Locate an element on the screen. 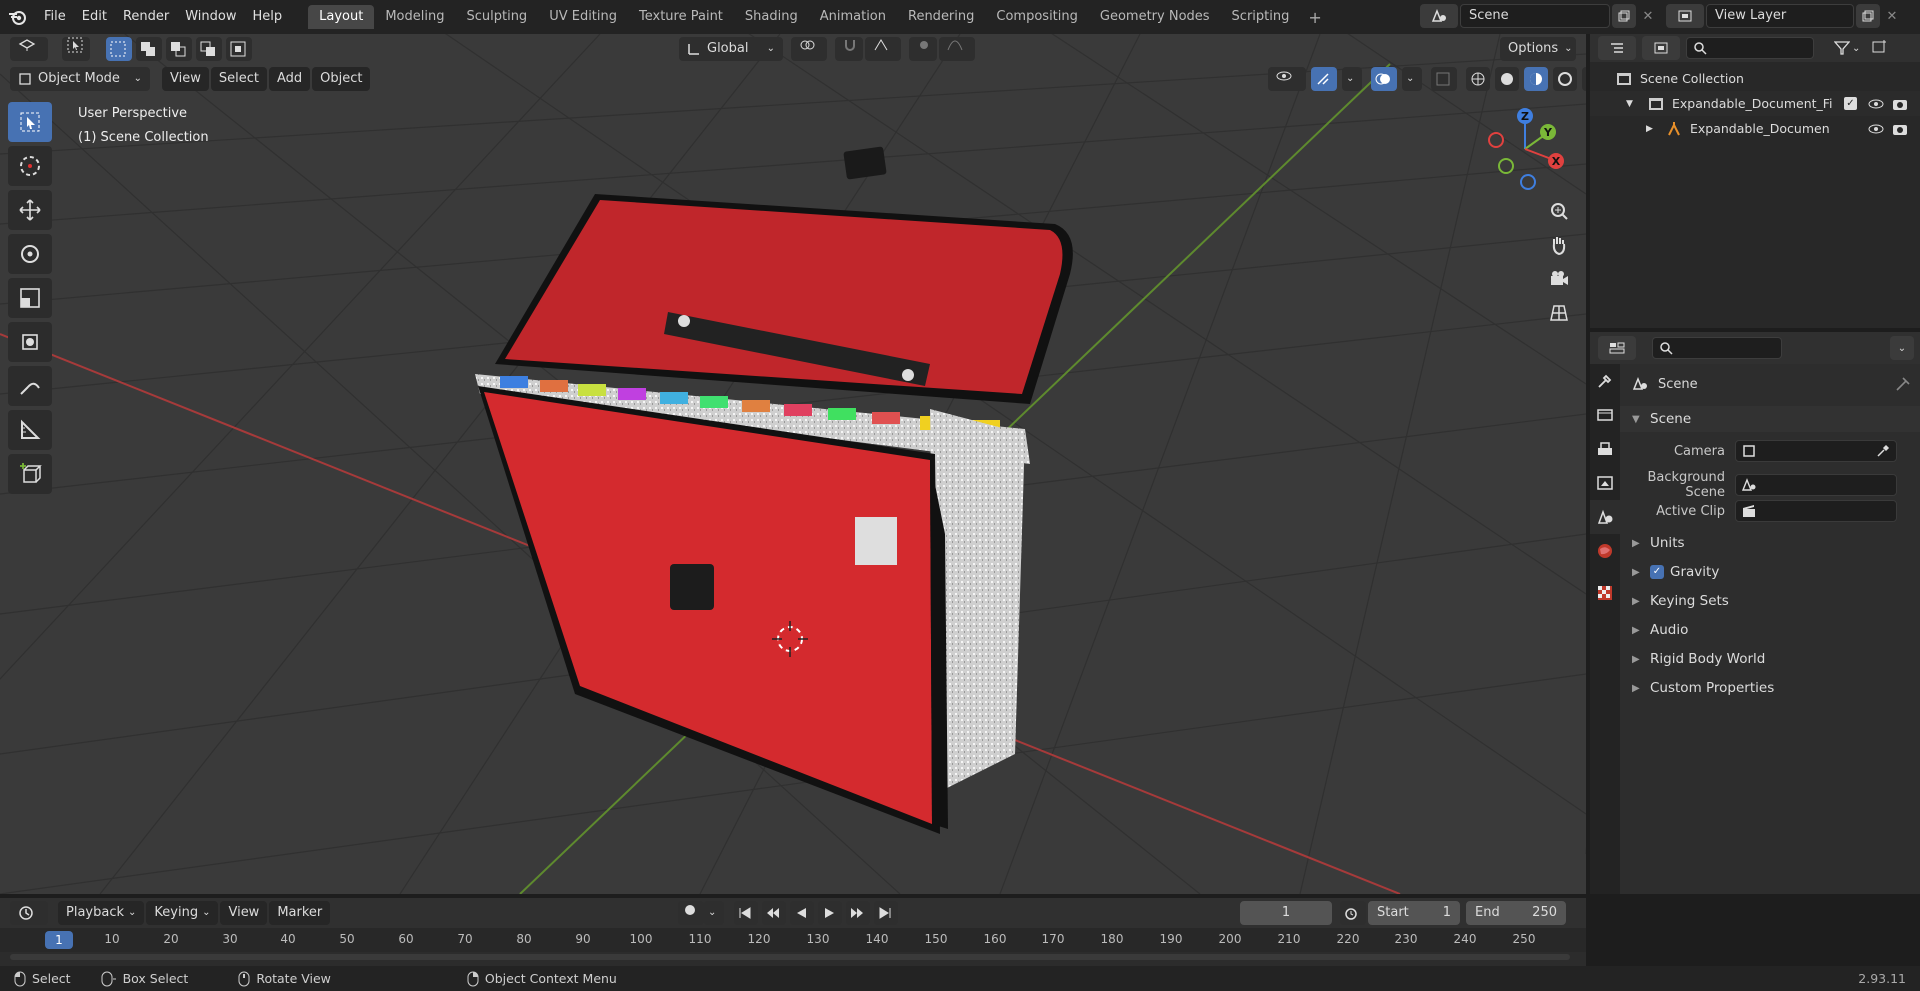 The width and height of the screenshot is (1920, 991). gizmo-toggle-icon is located at coordinates (1324, 79).